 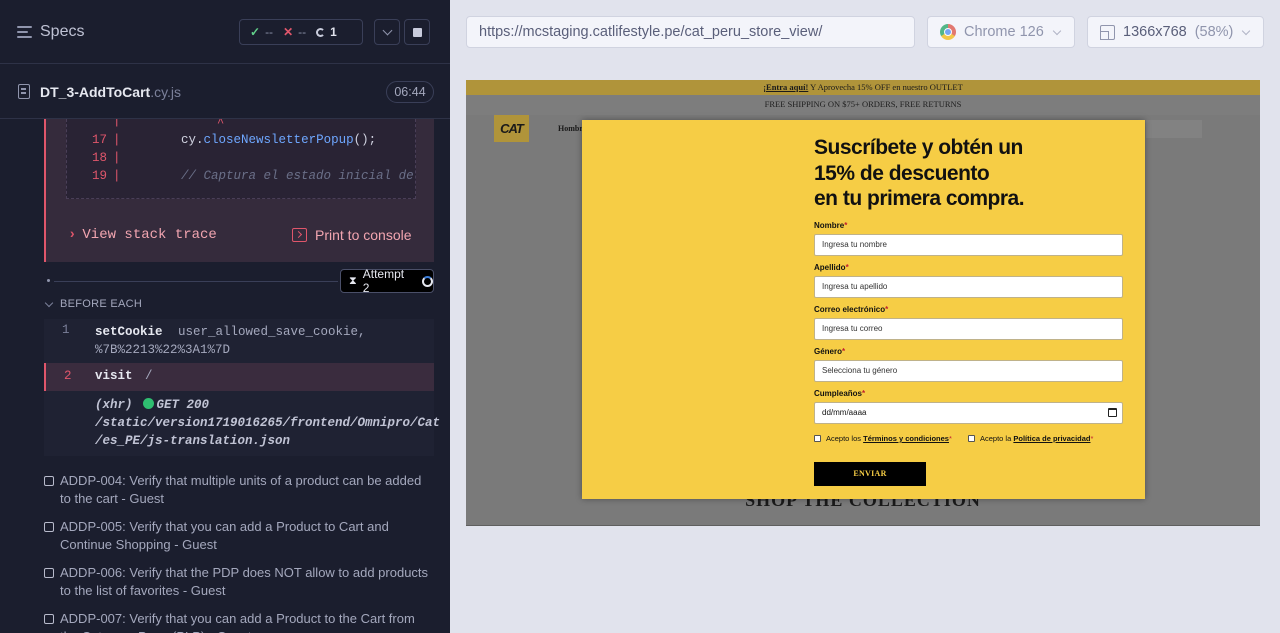 What do you see at coordinates (255, 32) in the screenshot?
I see `check-icon: ✓` at bounding box center [255, 32].